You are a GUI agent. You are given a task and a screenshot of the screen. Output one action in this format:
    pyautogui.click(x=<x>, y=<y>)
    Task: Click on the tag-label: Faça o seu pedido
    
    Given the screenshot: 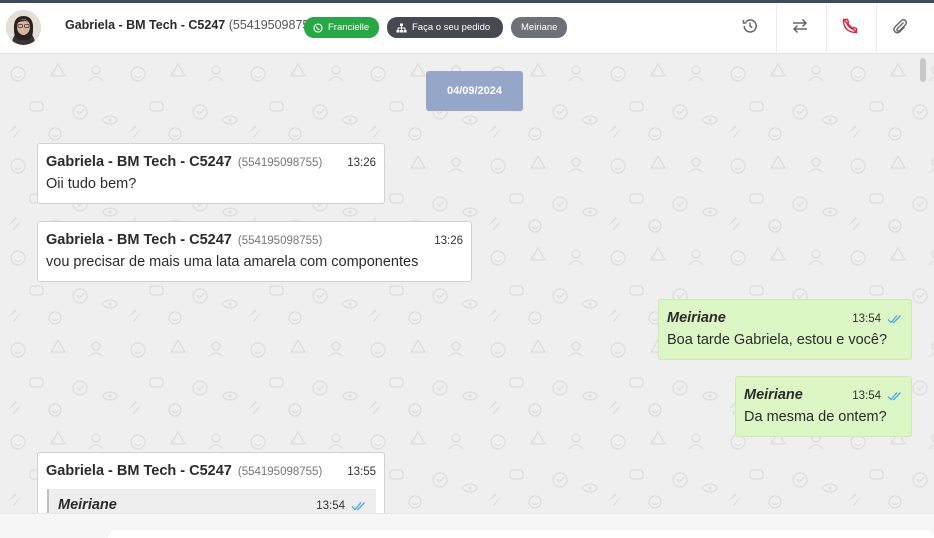 What is the action you would take?
    pyautogui.click(x=451, y=27)
    